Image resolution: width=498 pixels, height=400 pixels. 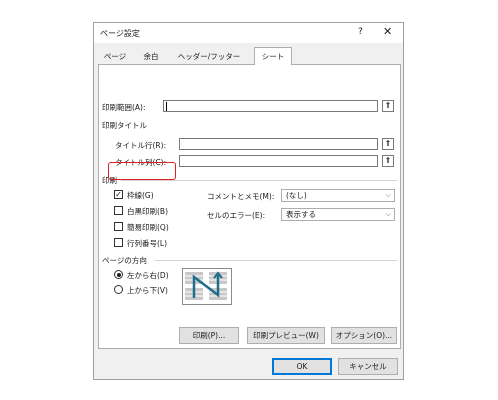 What do you see at coordinates (166, 106) in the screenshot?
I see `text-cursor` at bounding box center [166, 106].